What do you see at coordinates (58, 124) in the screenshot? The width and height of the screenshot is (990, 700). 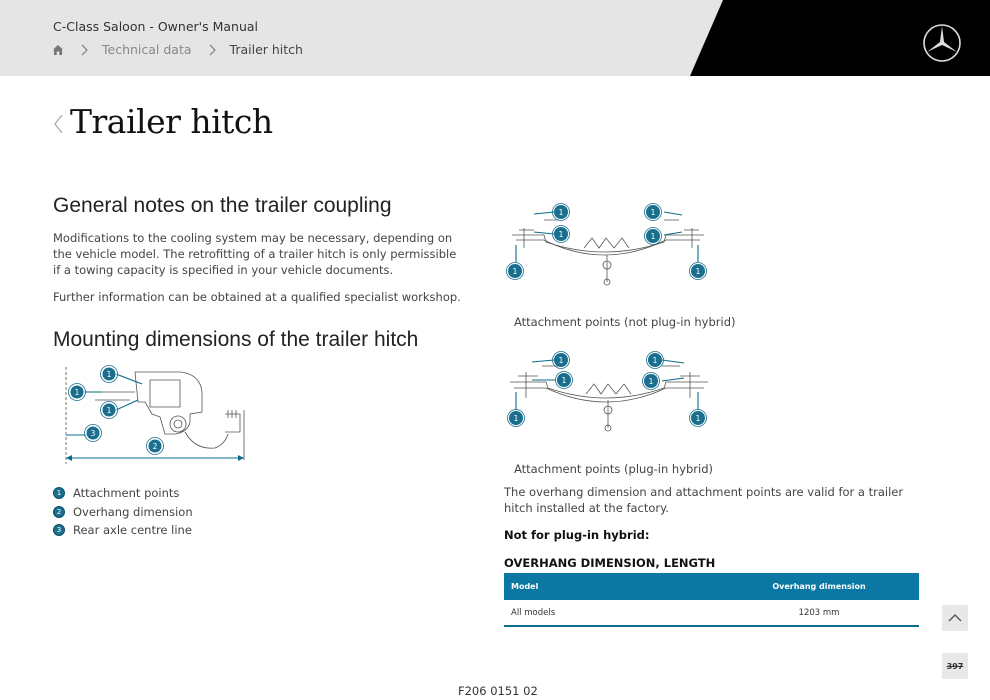 I see `chevron-left-icon` at bounding box center [58, 124].